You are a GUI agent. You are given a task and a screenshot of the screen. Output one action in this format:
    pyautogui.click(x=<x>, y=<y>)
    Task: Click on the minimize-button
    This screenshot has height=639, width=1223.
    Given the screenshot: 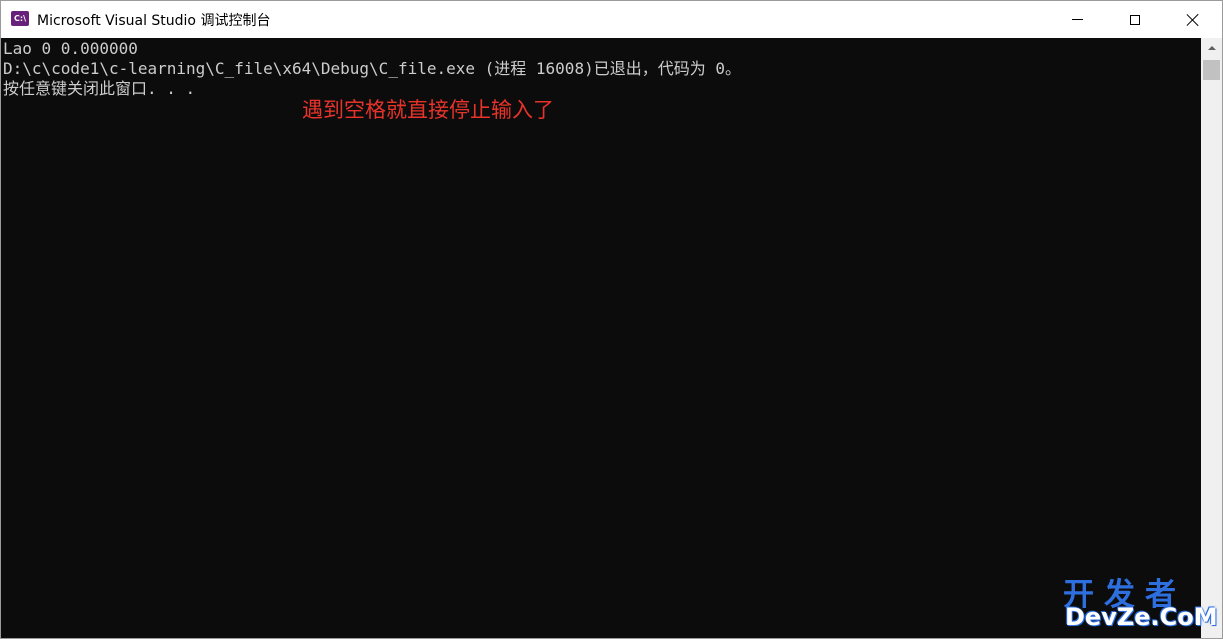 What is the action you would take?
    pyautogui.click(x=1077, y=19)
    